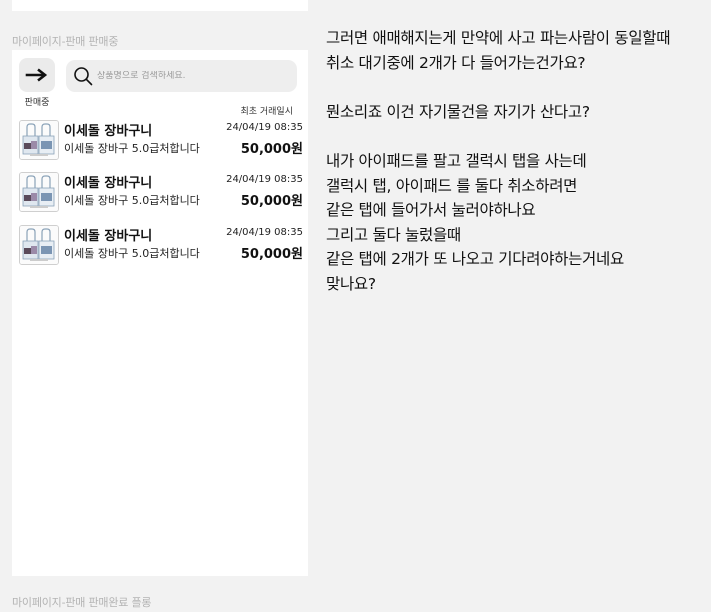 This screenshot has height=612, width=711. Describe the element at coordinates (431, 210) in the screenshot. I see `message-line: 같은 탭에 들어가서 눌러야하나요` at that location.